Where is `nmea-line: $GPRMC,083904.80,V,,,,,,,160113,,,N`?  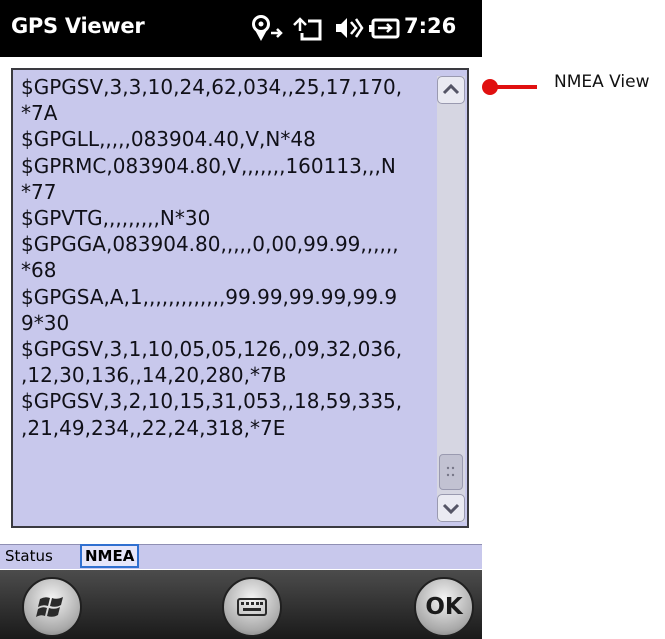
nmea-line: $GPRMC,083904.80,V,,,,,,,160113,,,N is located at coordinates (208, 165).